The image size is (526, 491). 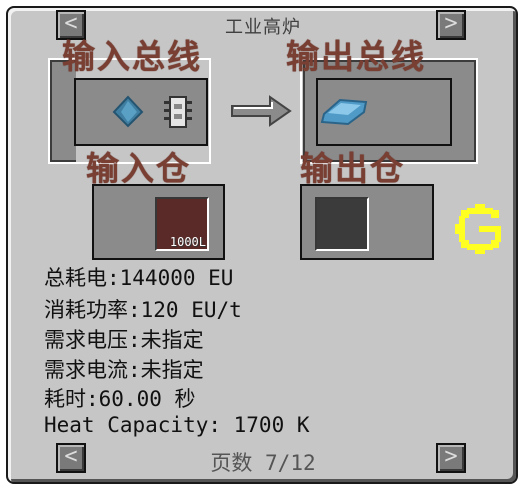 What do you see at coordinates (261, 111) in the screenshot?
I see `arrow-right-icon` at bounding box center [261, 111].